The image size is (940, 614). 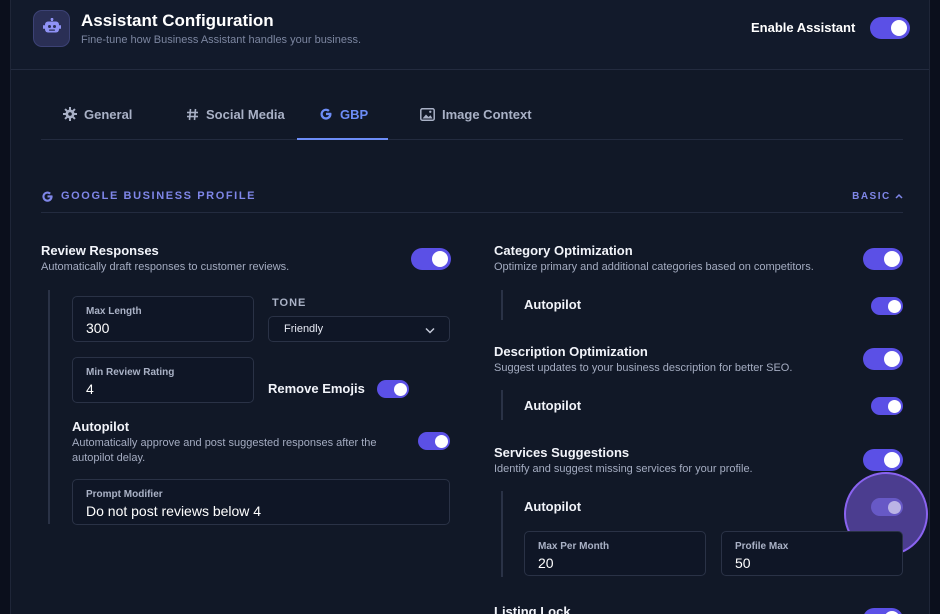 I want to click on robot-icon, so click(x=51, y=28).